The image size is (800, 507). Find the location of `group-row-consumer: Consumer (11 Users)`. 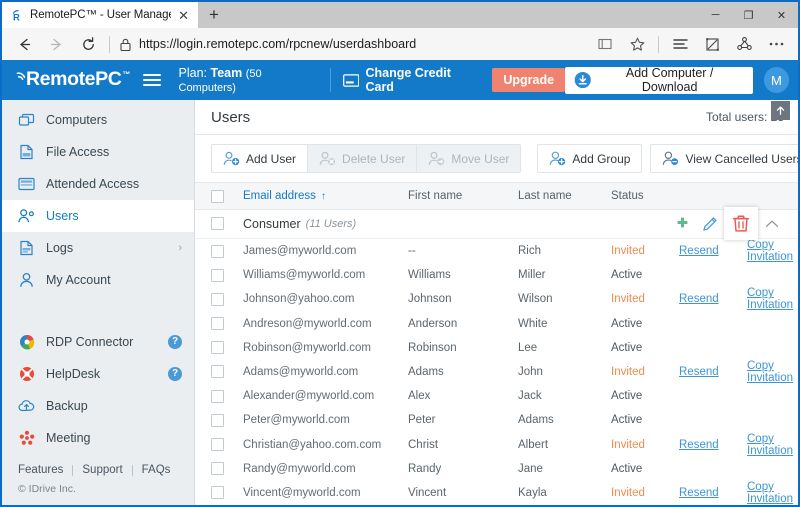

group-row-consumer: Consumer (11 Users) is located at coordinates (496, 224).